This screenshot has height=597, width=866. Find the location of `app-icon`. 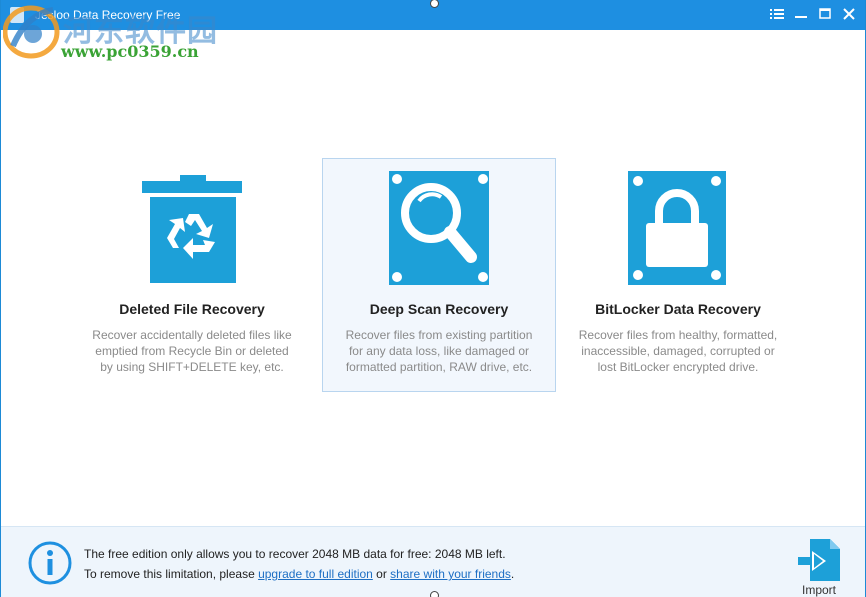

app-icon is located at coordinates (17, 15).